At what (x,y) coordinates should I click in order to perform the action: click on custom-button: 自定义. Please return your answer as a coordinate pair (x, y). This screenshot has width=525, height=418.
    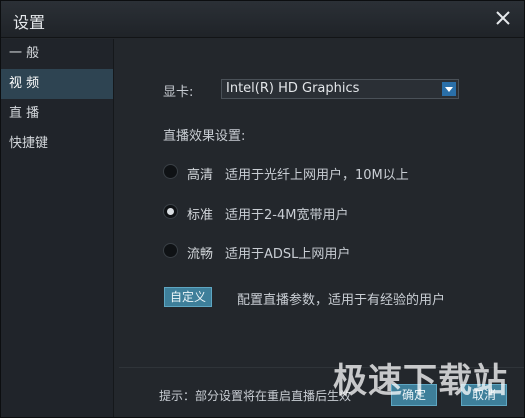
    Looking at the image, I should click on (188, 297).